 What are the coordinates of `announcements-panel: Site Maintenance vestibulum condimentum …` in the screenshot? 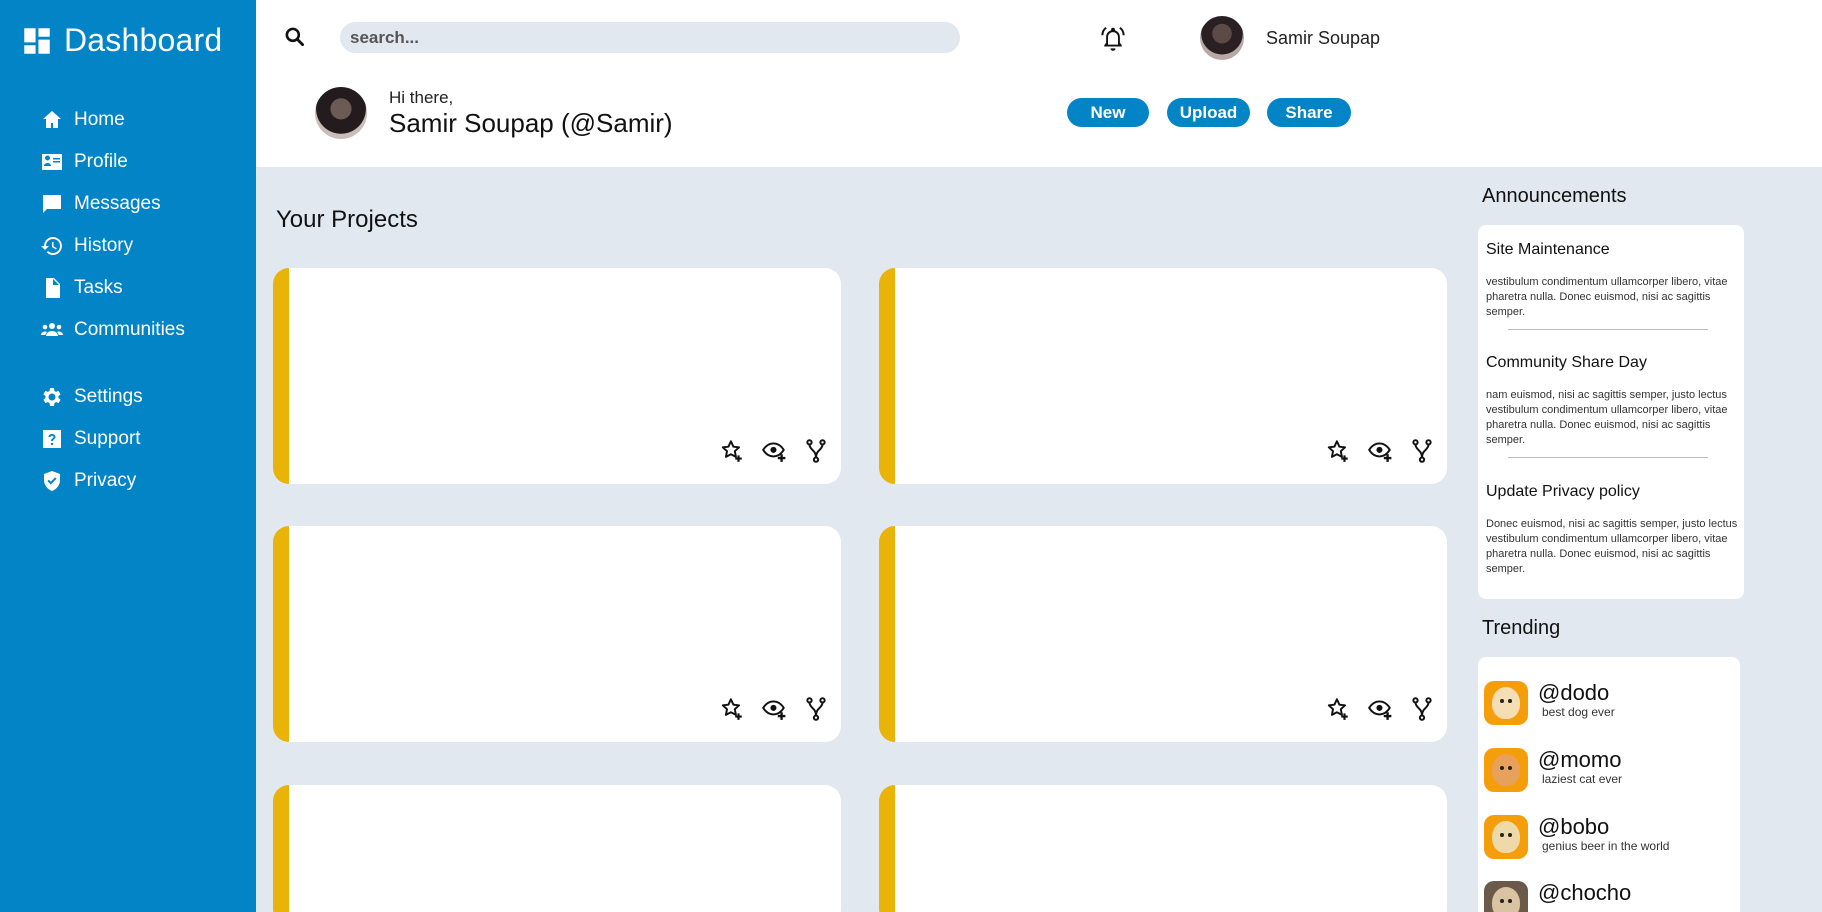 It's located at (1611, 412).